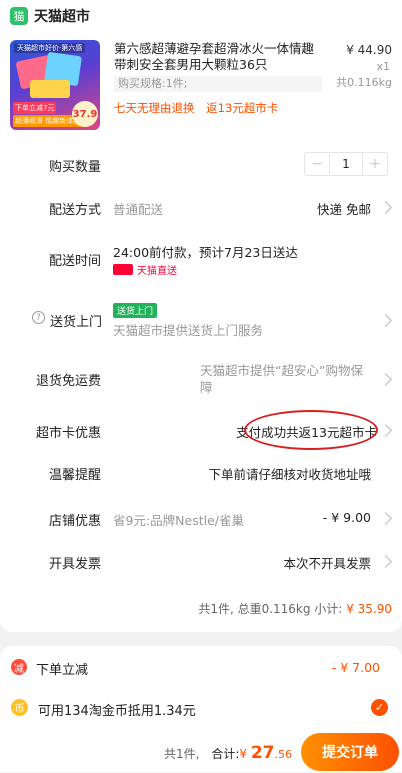  Describe the element at coordinates (75, 261) in the screenshot. I see `row-label: 配送时间` at that location.